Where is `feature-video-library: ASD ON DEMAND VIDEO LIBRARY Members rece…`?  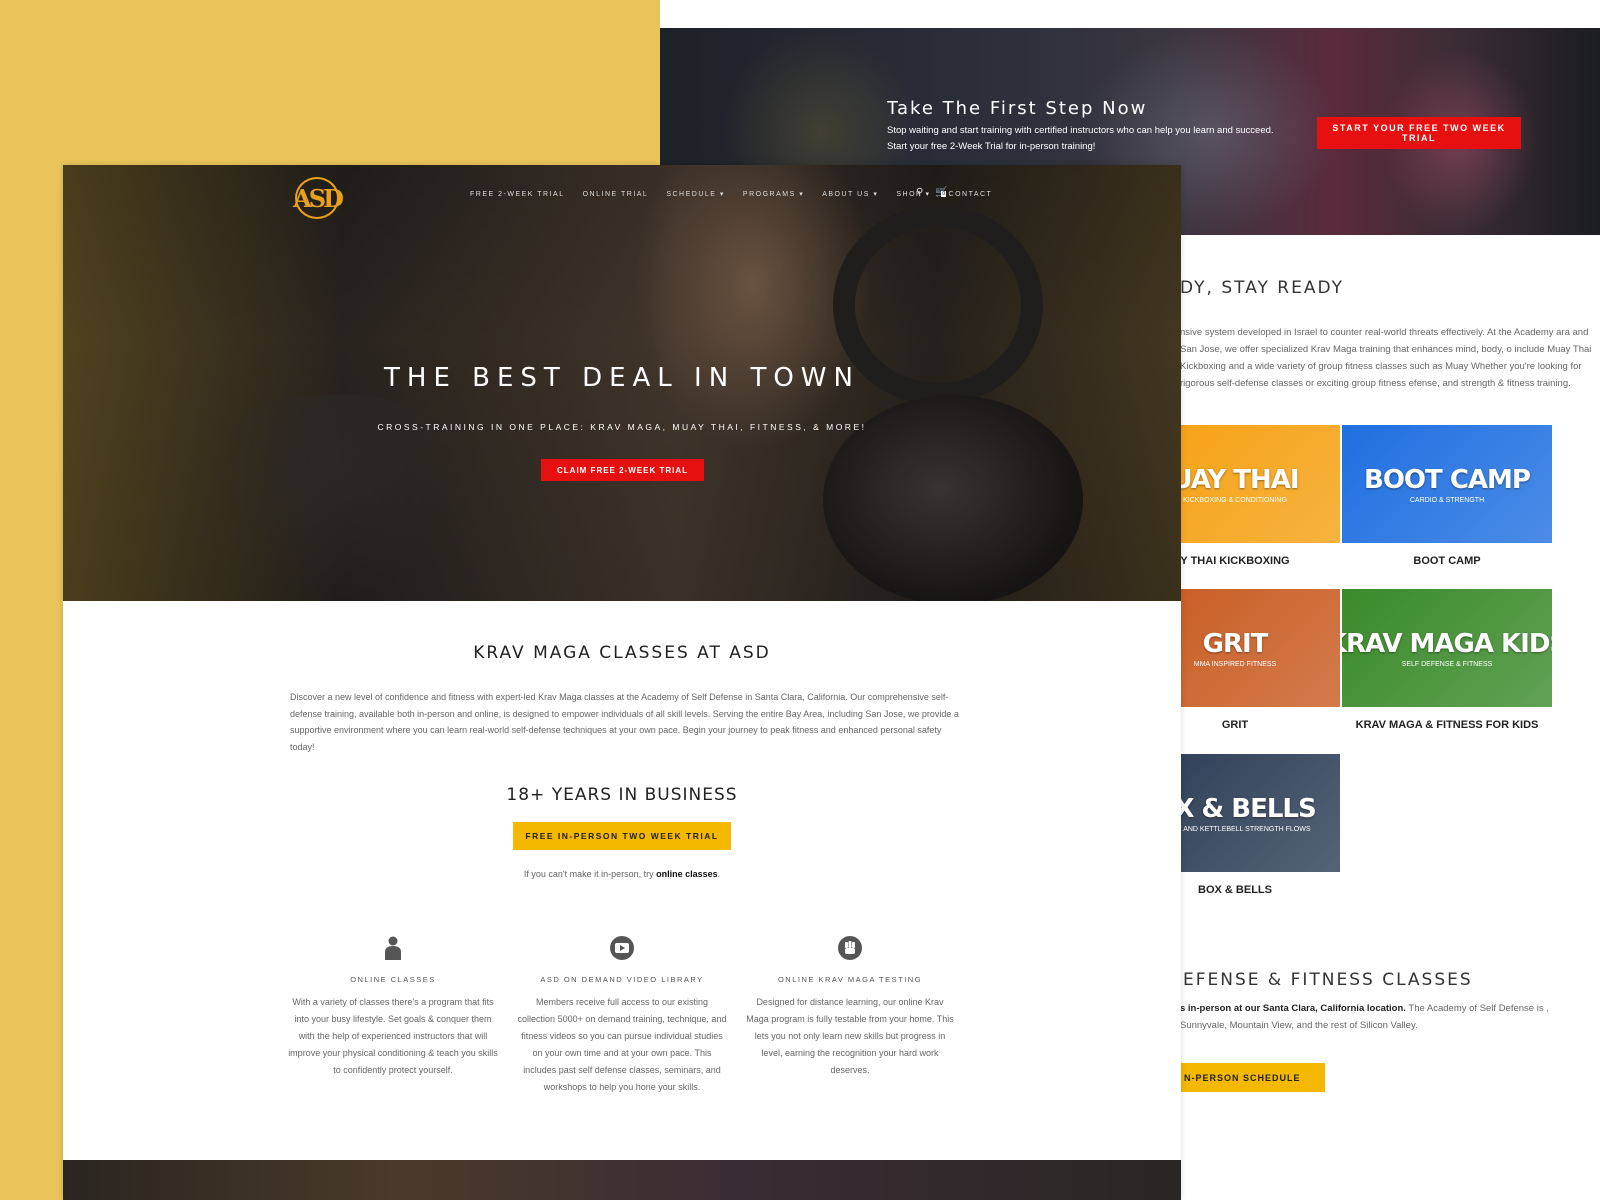 feature-video-library: ASD ON DEMAND VIDEO LIBRARY Members rece… is located at coordinates (622, 1015).